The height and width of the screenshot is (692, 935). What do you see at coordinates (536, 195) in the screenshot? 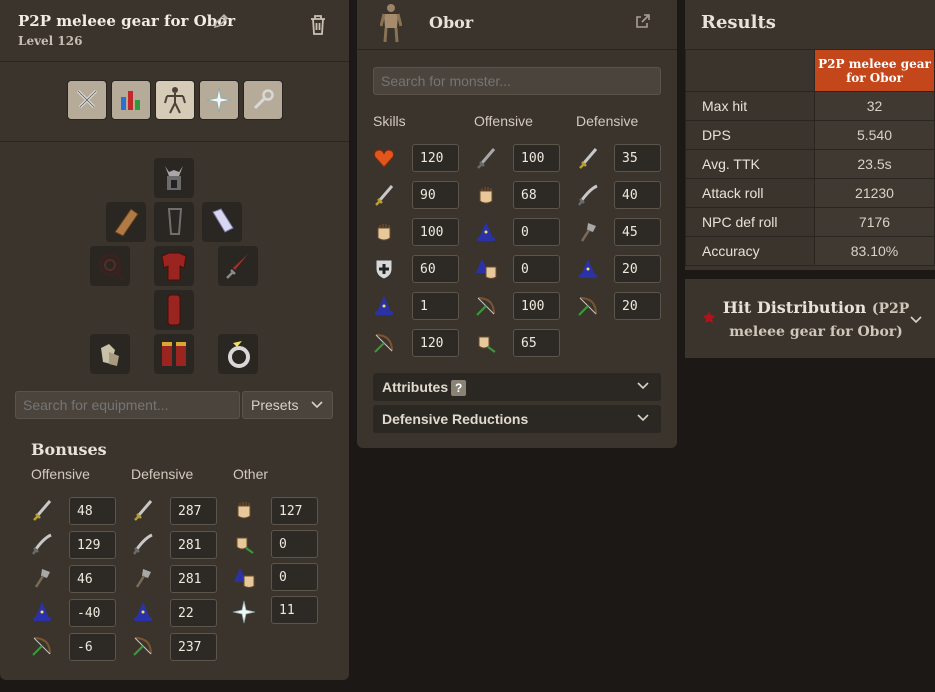
I see `monster-offensive-strength-value: 68` at bounding box center [536, 195].